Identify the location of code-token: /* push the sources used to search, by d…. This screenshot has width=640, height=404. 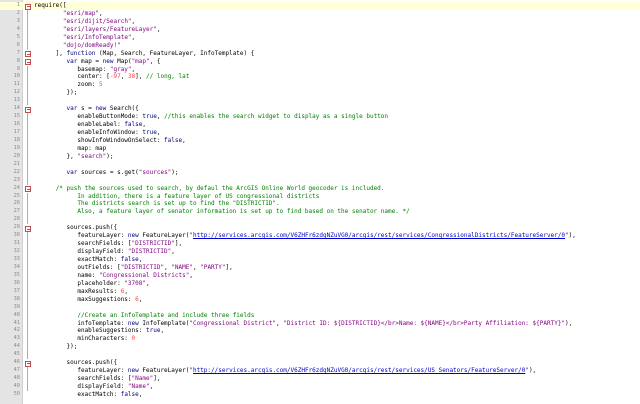
(220, 188).